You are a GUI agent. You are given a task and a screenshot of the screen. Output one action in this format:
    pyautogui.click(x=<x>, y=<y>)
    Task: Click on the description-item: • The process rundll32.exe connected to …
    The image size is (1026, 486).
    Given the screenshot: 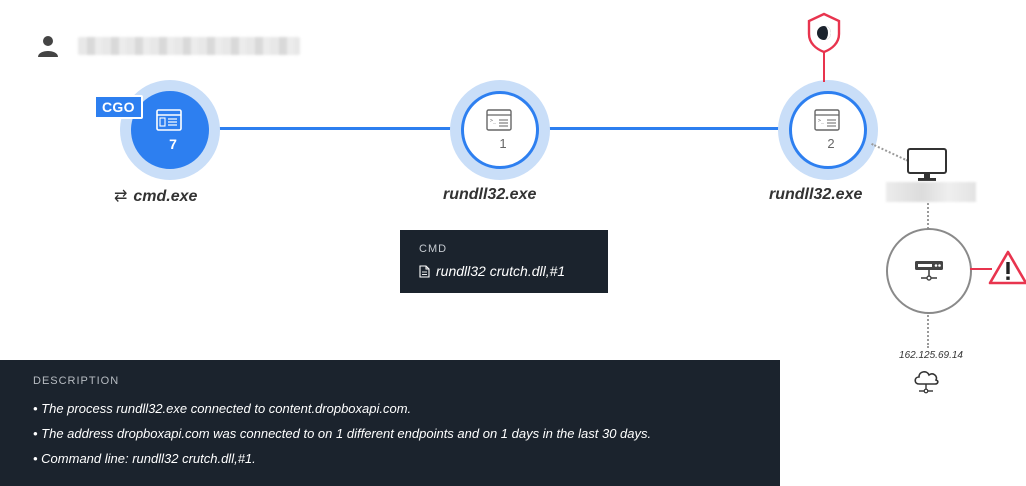 What is the action you would take?
    pyautogui.click(x=222, y=408)
    